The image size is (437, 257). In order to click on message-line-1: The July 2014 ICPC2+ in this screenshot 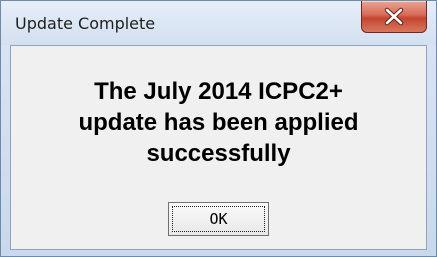, I will do `click(218, 91)`.